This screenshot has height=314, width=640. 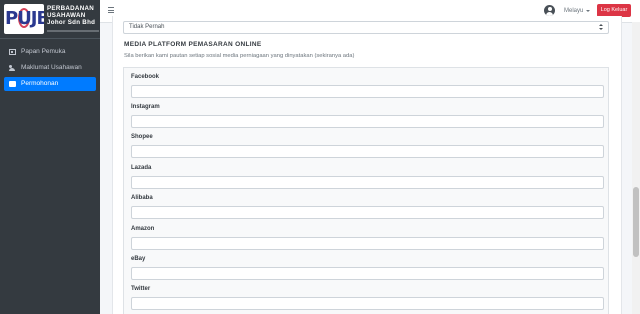 What do you see at coordinates (573, 11) in the screenshot?
I see `language-selector: Melayu` at bounding box center [573, 11].